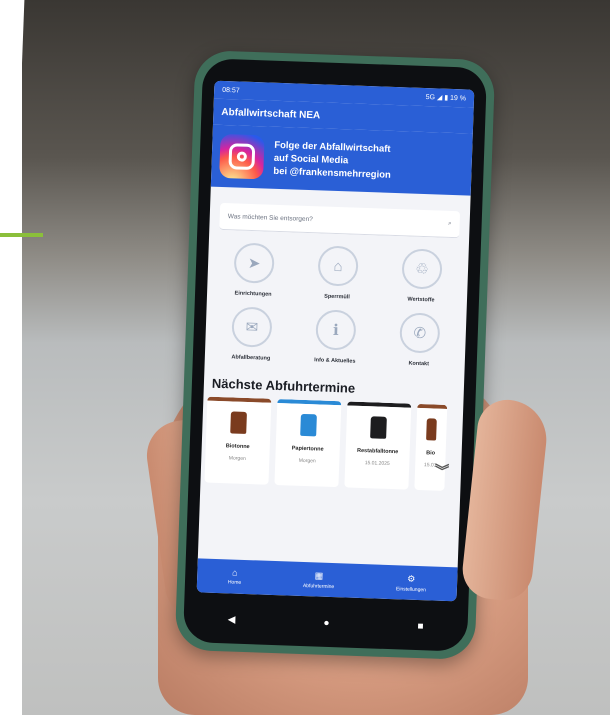 The image size is (610, 715). Describe the element at coordinates (254, 263) in the screenshot. I see `location-arrow-icon: ➤` at that location.